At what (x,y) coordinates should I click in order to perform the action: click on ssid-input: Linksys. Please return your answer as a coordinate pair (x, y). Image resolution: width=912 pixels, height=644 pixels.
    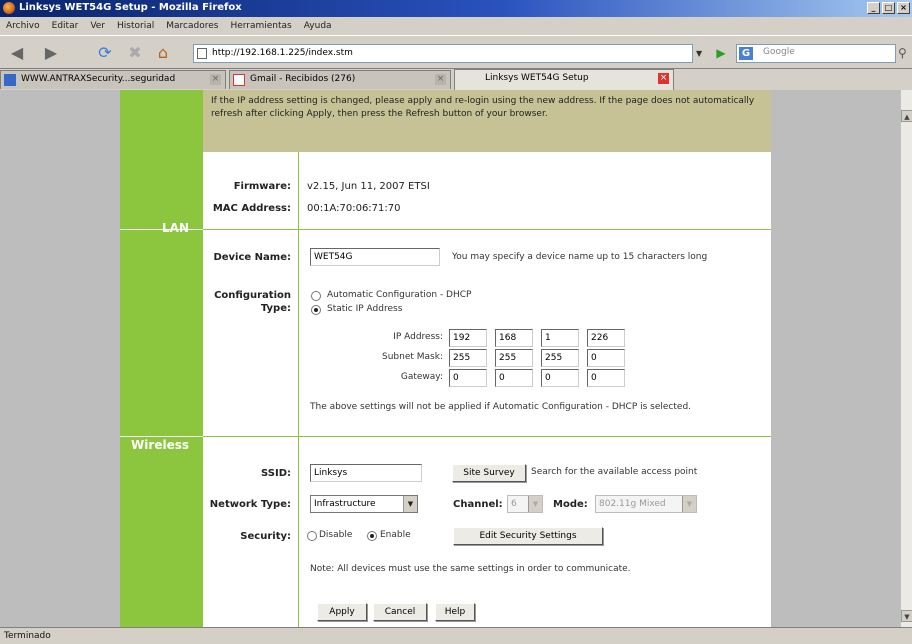
    Looking at the image, I should click on (366, 473).